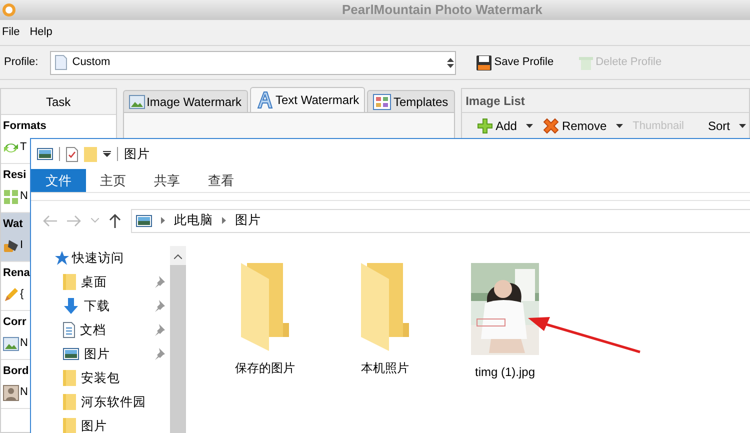  I want to click on file-name: timg (1).jpg, so click(505, 372).